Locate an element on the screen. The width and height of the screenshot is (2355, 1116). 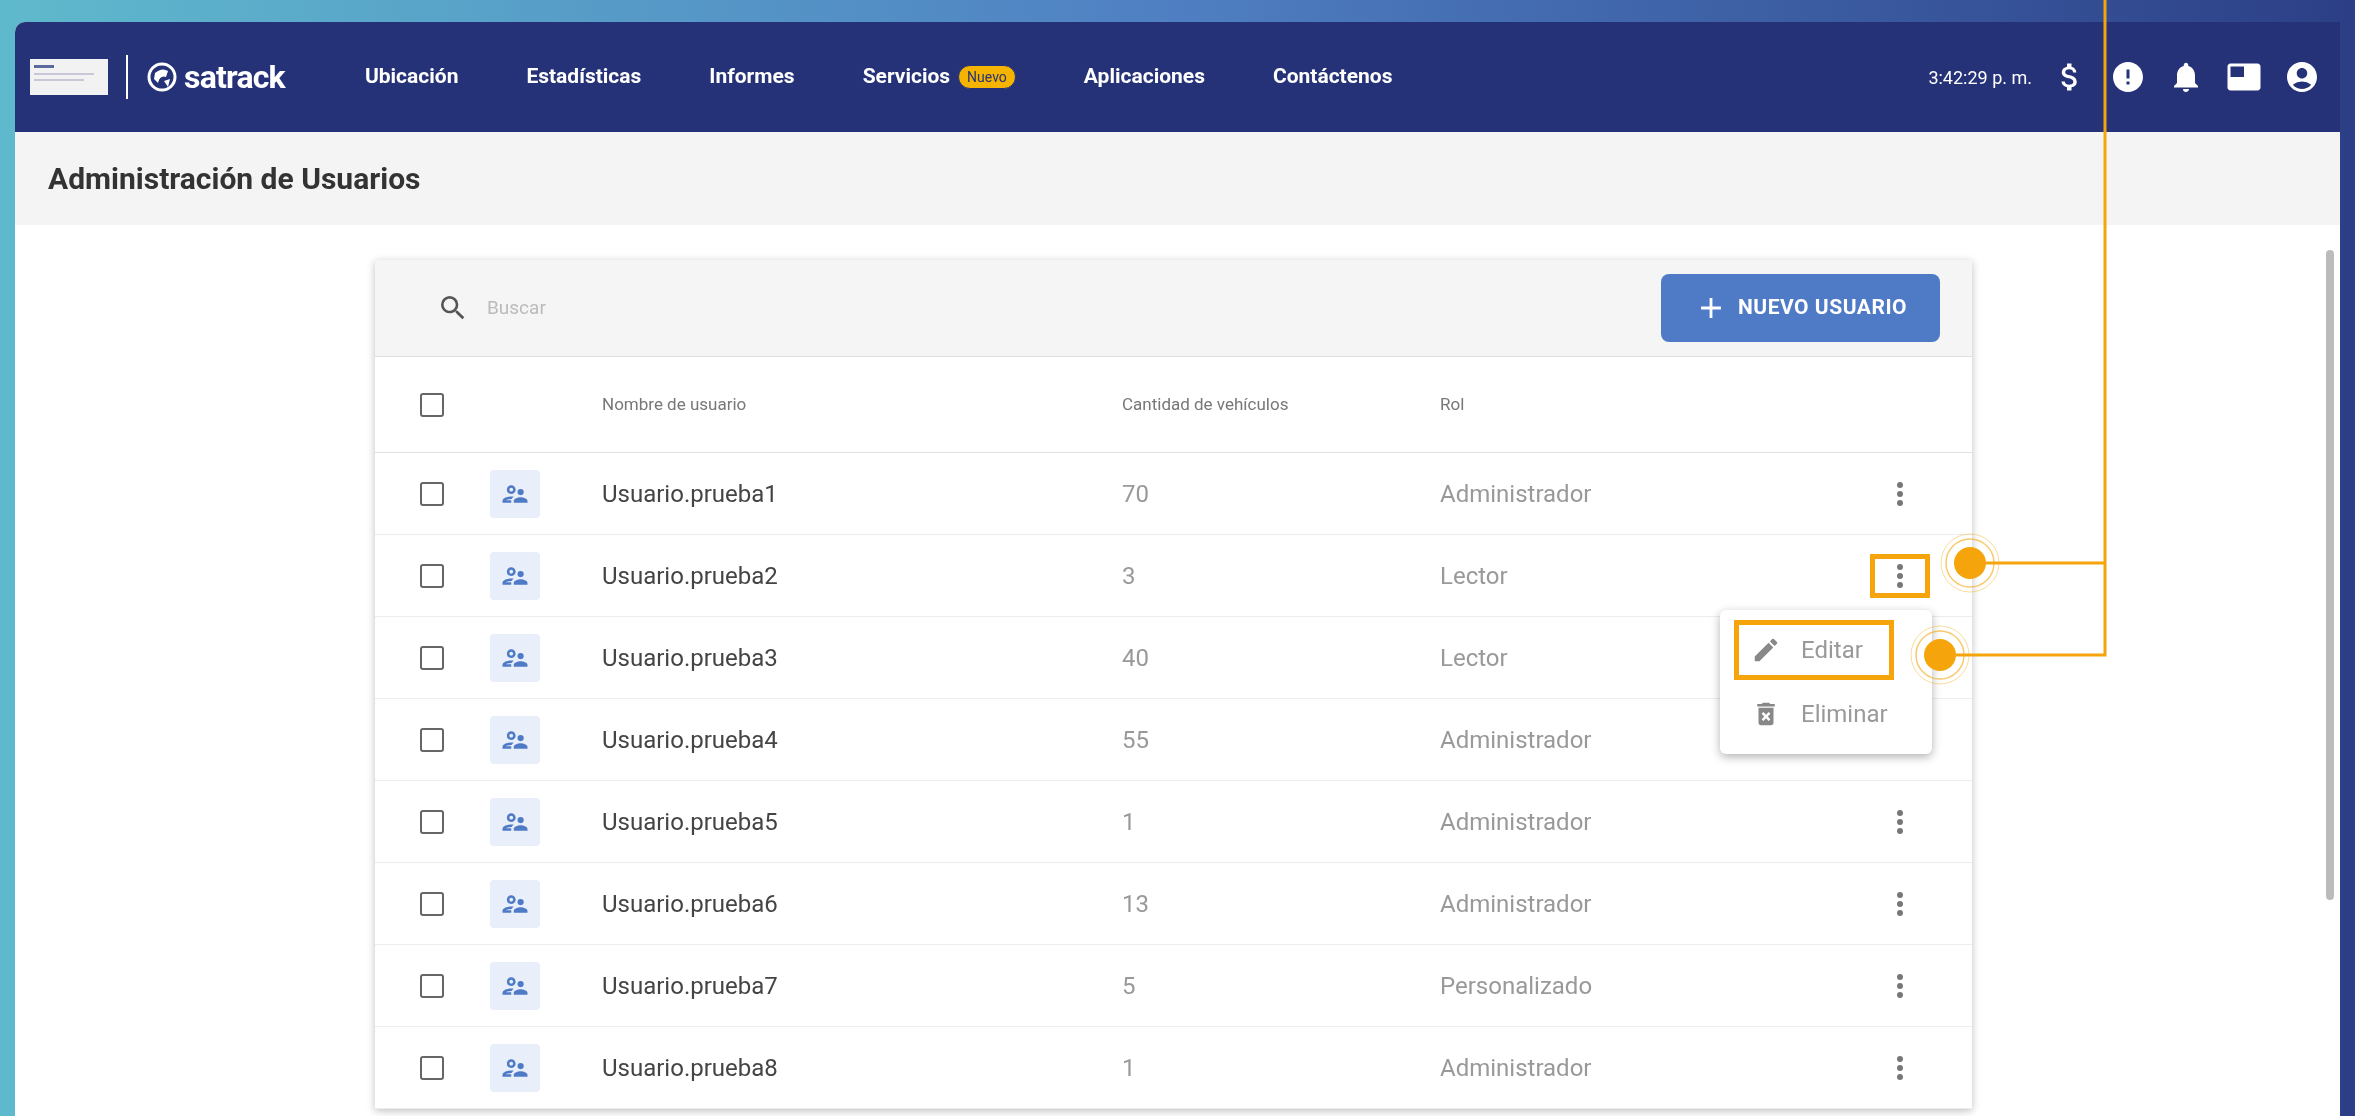
nav-link: Contáctenos is located at coordinates (1332, 77).